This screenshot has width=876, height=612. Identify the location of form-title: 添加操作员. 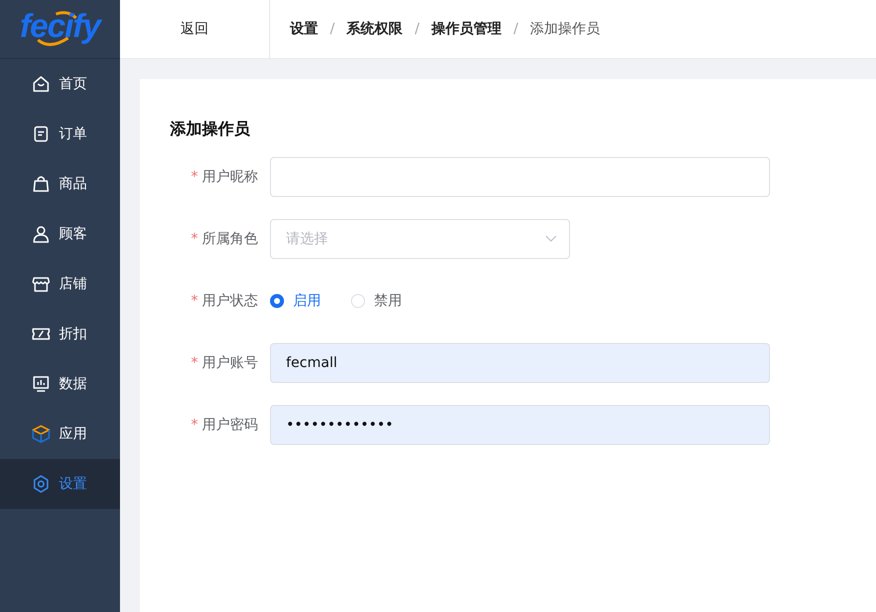
(210, 129).